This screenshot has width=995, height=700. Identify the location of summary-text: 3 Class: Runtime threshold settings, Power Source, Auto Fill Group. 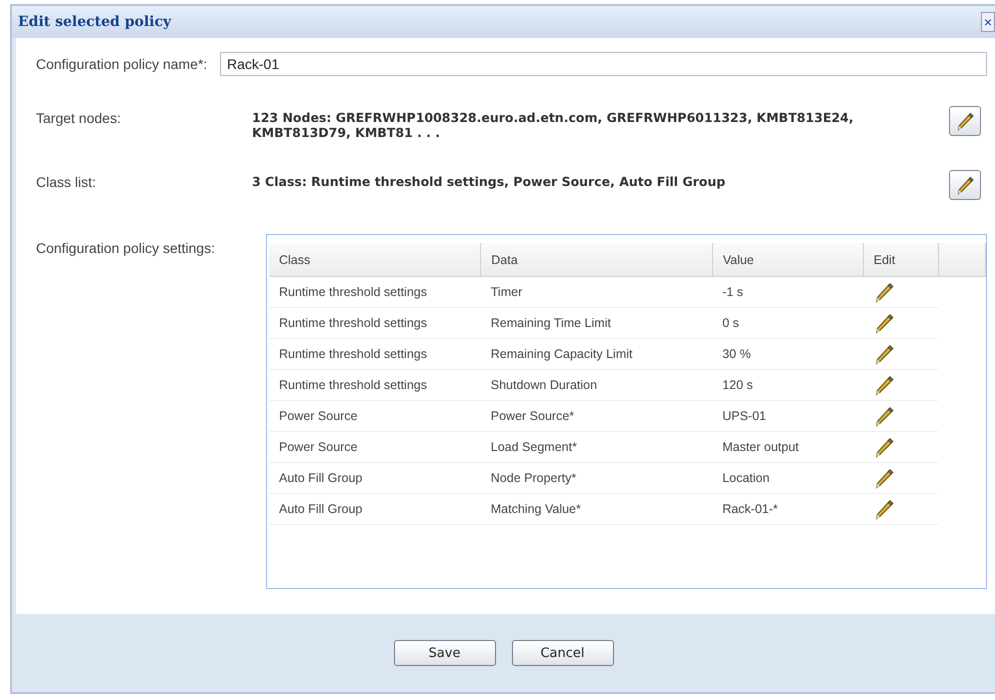
(489, 181).